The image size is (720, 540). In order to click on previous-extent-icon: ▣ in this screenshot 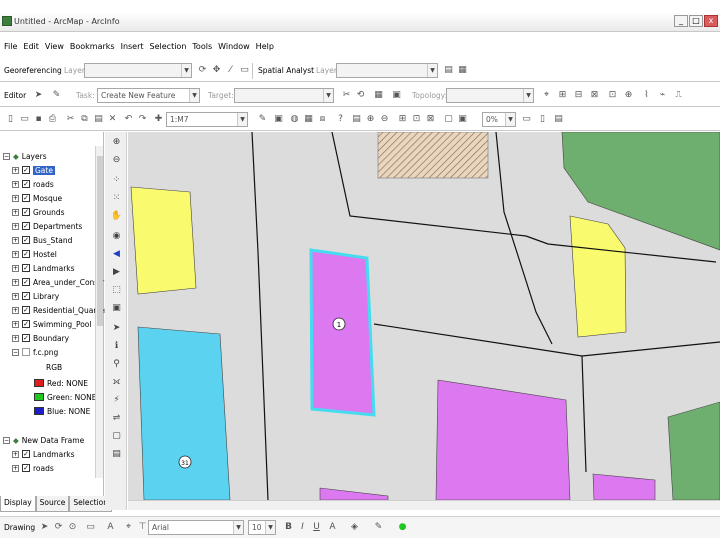, I will do `click(462, 119)`.